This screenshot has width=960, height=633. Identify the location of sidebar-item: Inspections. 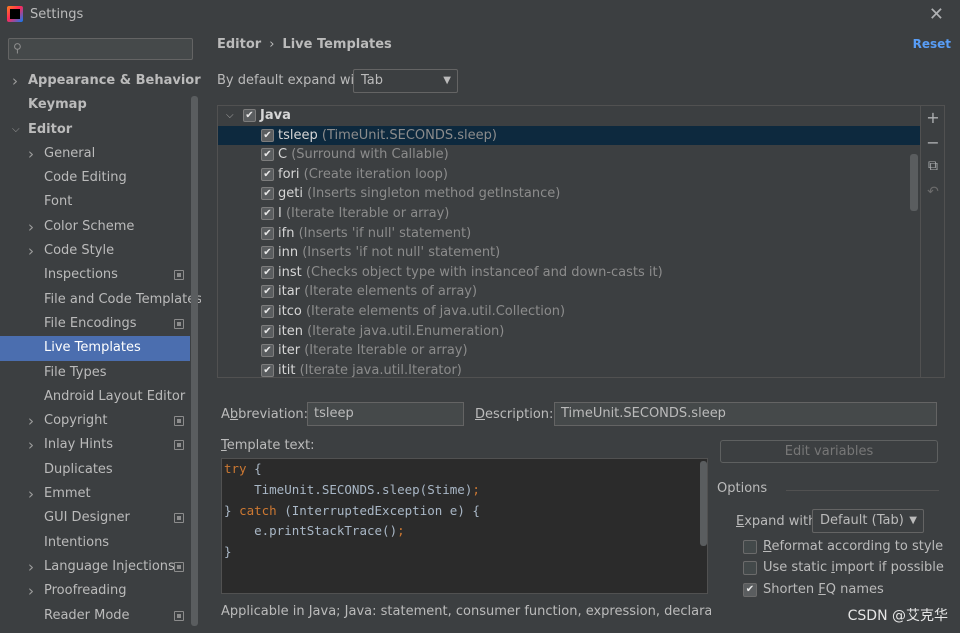
(95, 275).